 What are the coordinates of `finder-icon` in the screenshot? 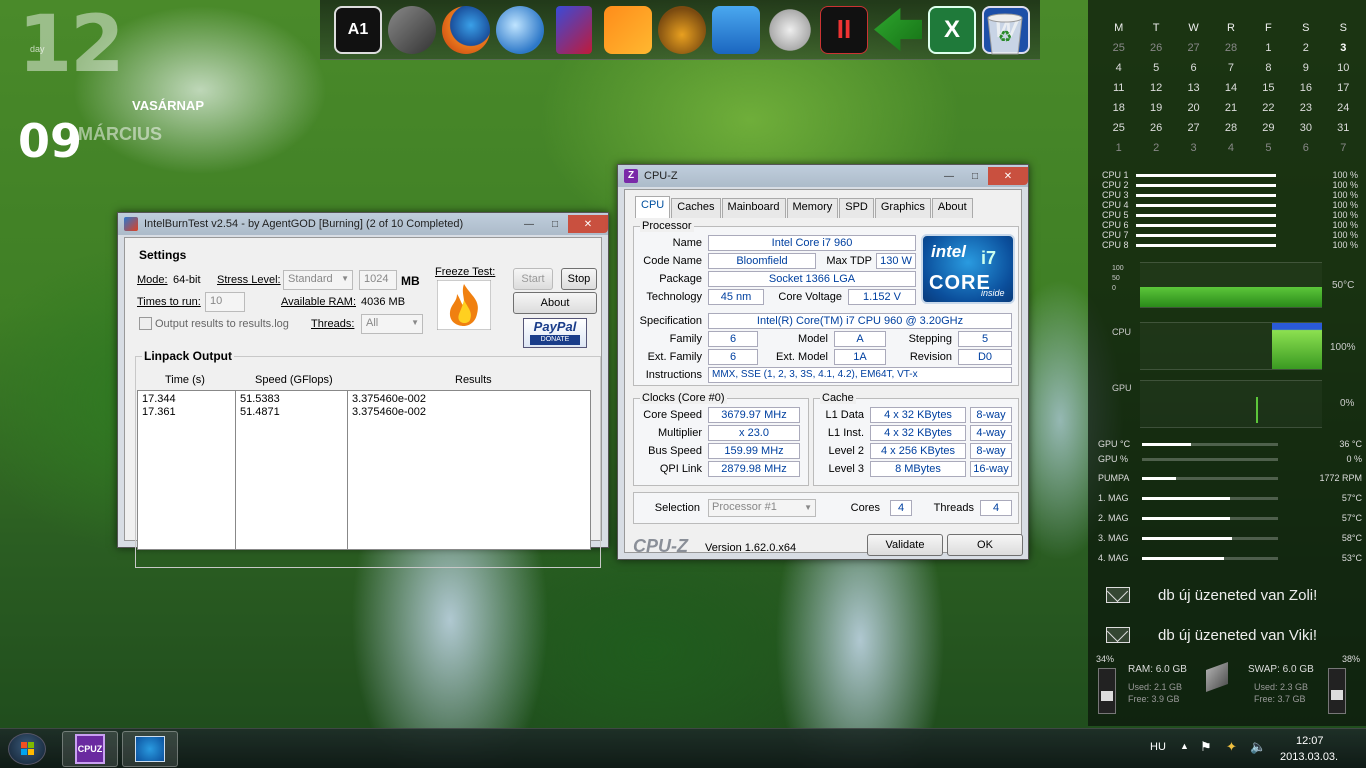 It's located at (736, 29).